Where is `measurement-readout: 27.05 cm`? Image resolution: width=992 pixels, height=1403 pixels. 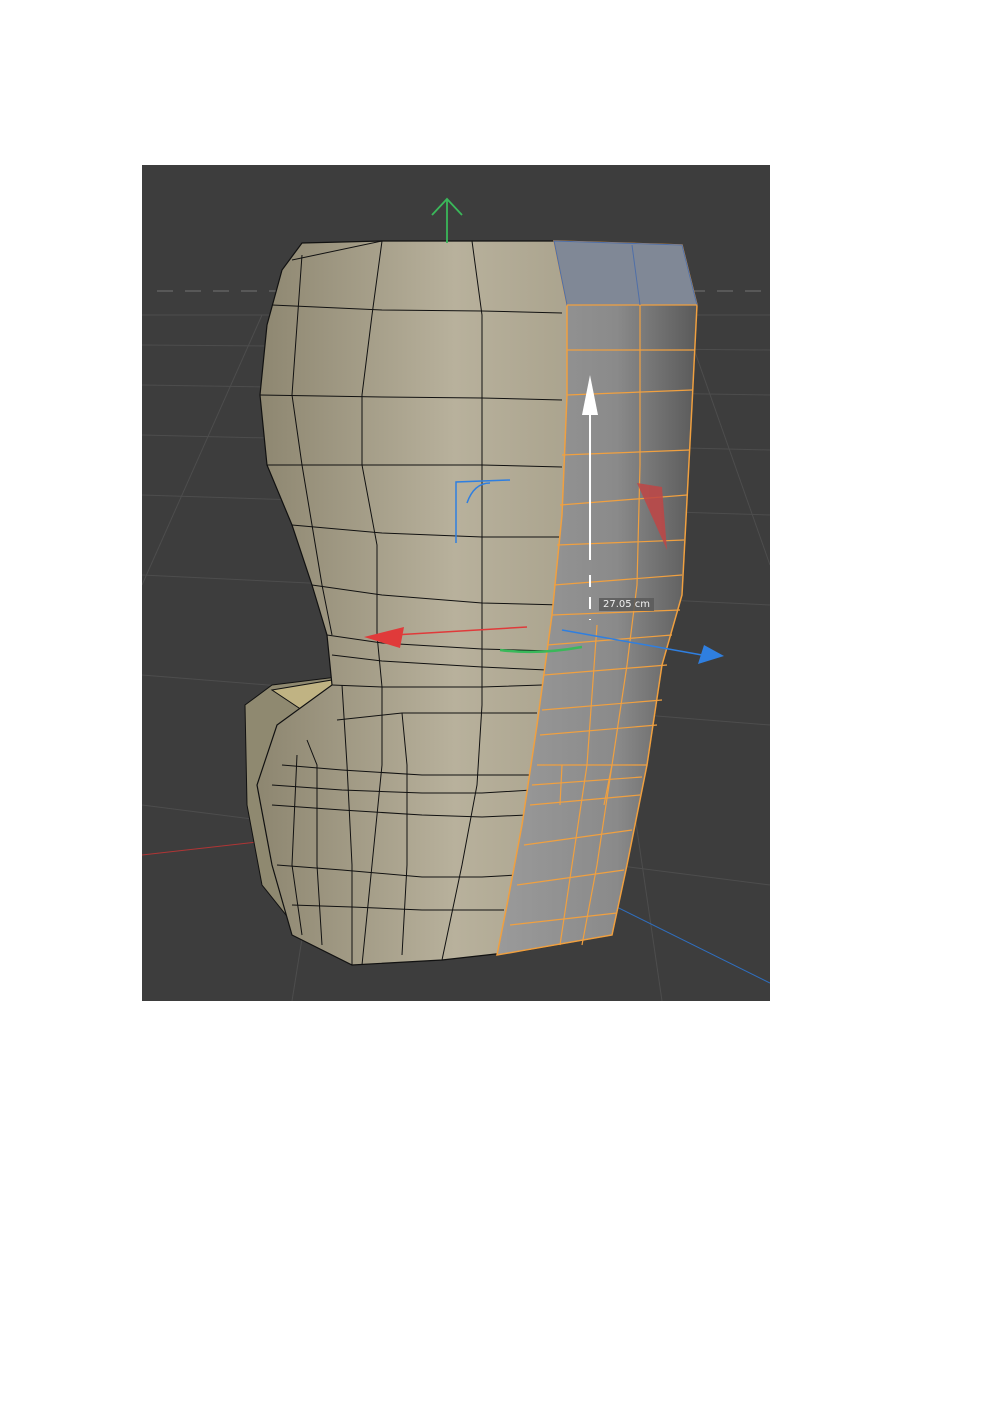
measurement-readout: 27.05 cm is located at coordinates (627, 604).